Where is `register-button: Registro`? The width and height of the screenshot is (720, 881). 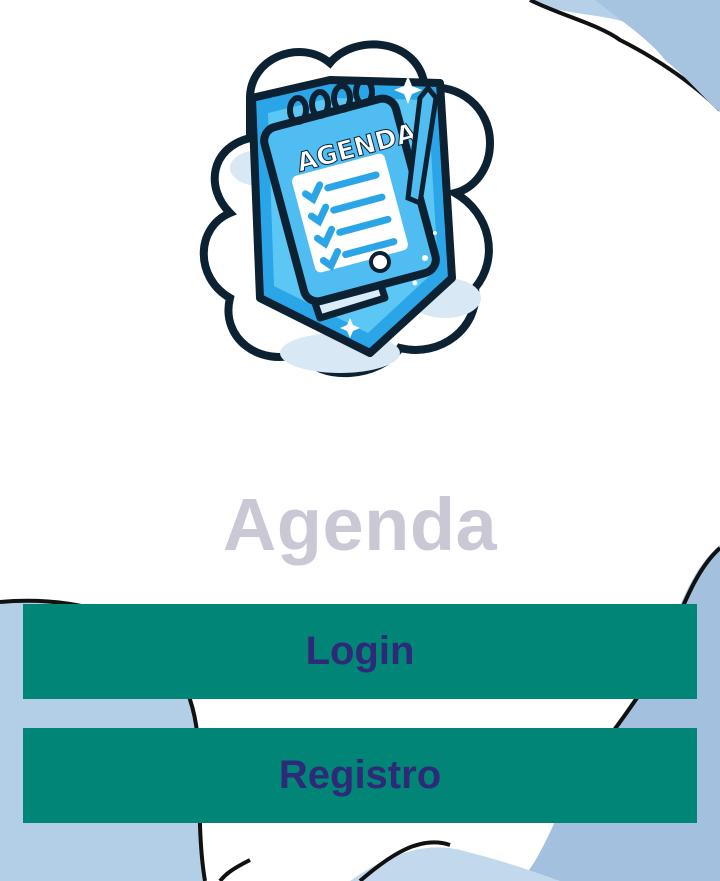 register-button: Registro is located at coordinates (360, 775).